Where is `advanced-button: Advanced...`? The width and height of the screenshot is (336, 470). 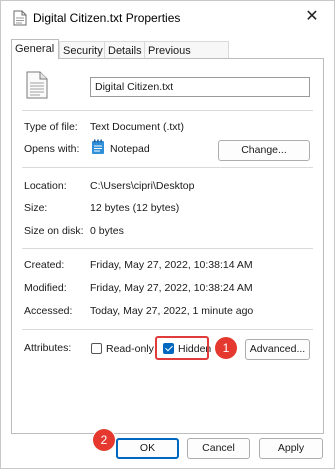
advanced-button: Advanced... is located at coordinates (277, 349).